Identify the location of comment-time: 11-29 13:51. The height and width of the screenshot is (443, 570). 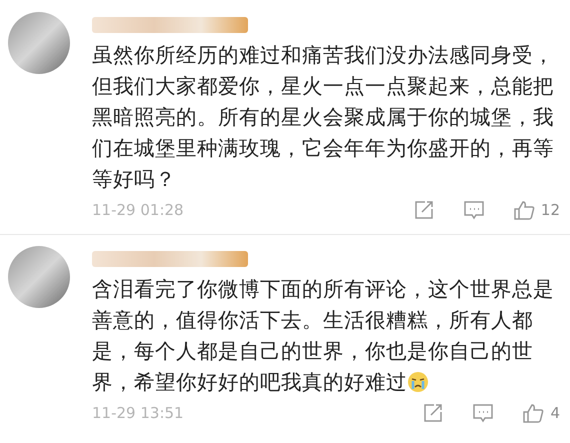
(138, 413).